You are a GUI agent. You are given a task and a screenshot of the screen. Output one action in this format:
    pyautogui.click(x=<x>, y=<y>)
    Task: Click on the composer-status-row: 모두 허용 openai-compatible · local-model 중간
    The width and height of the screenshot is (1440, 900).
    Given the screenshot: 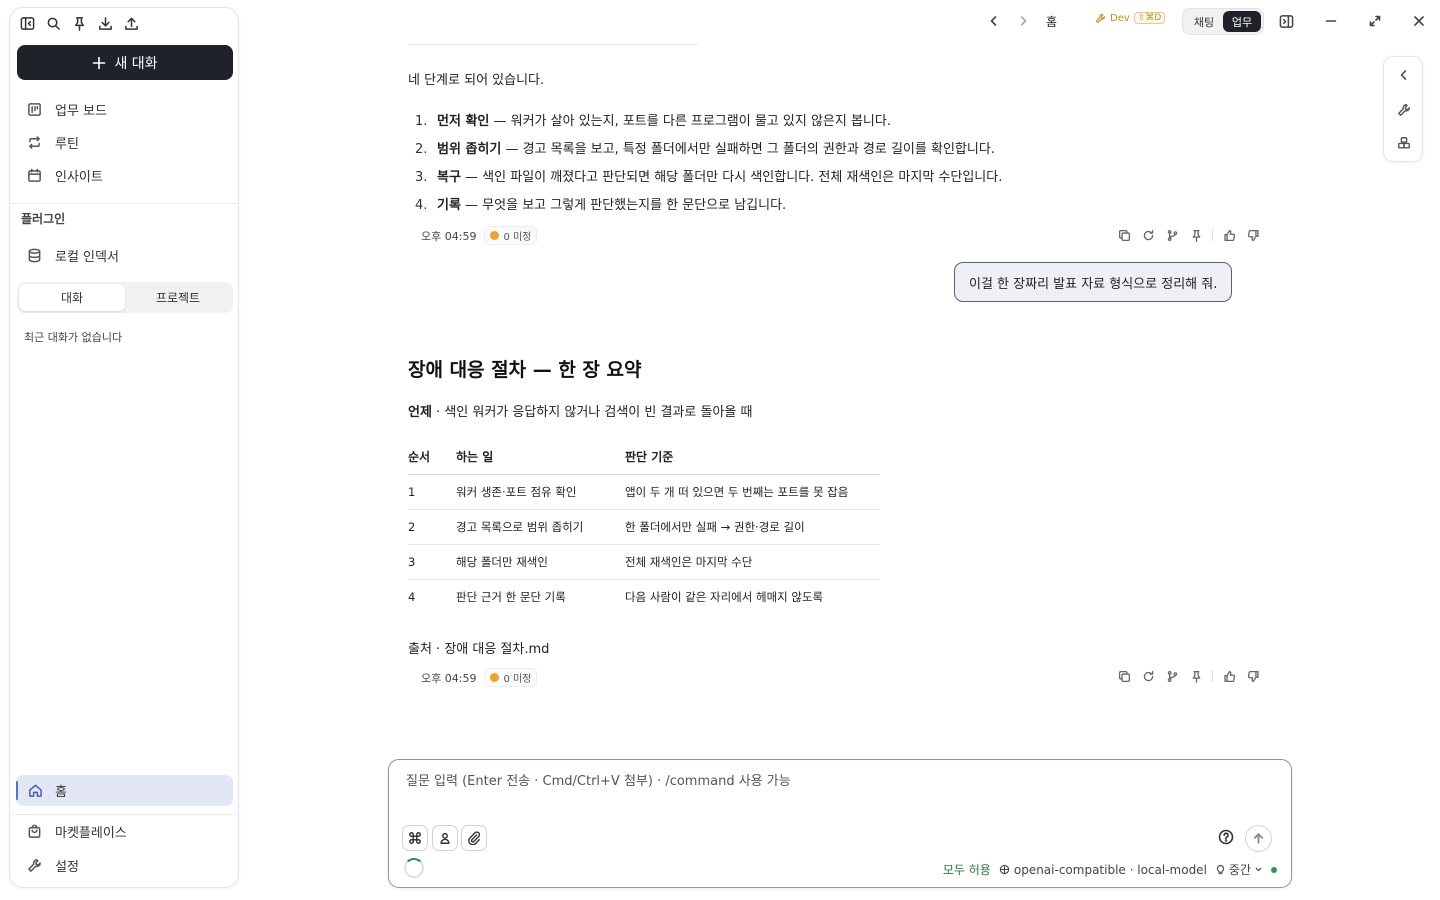 What is the action you would take?
    pyautogui.click(x=1110, y=869)
    